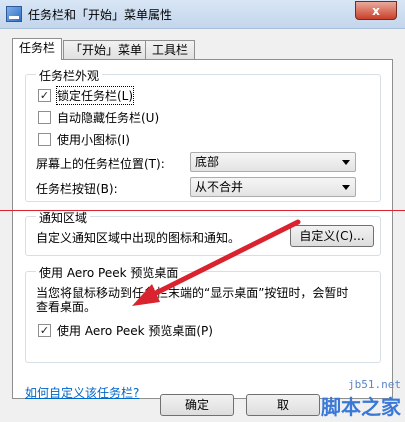  What do you see at coordinates (361, 407) in the screenshot?
I see `watermark-name: 脚本之家` at bounding box center [361, 407].